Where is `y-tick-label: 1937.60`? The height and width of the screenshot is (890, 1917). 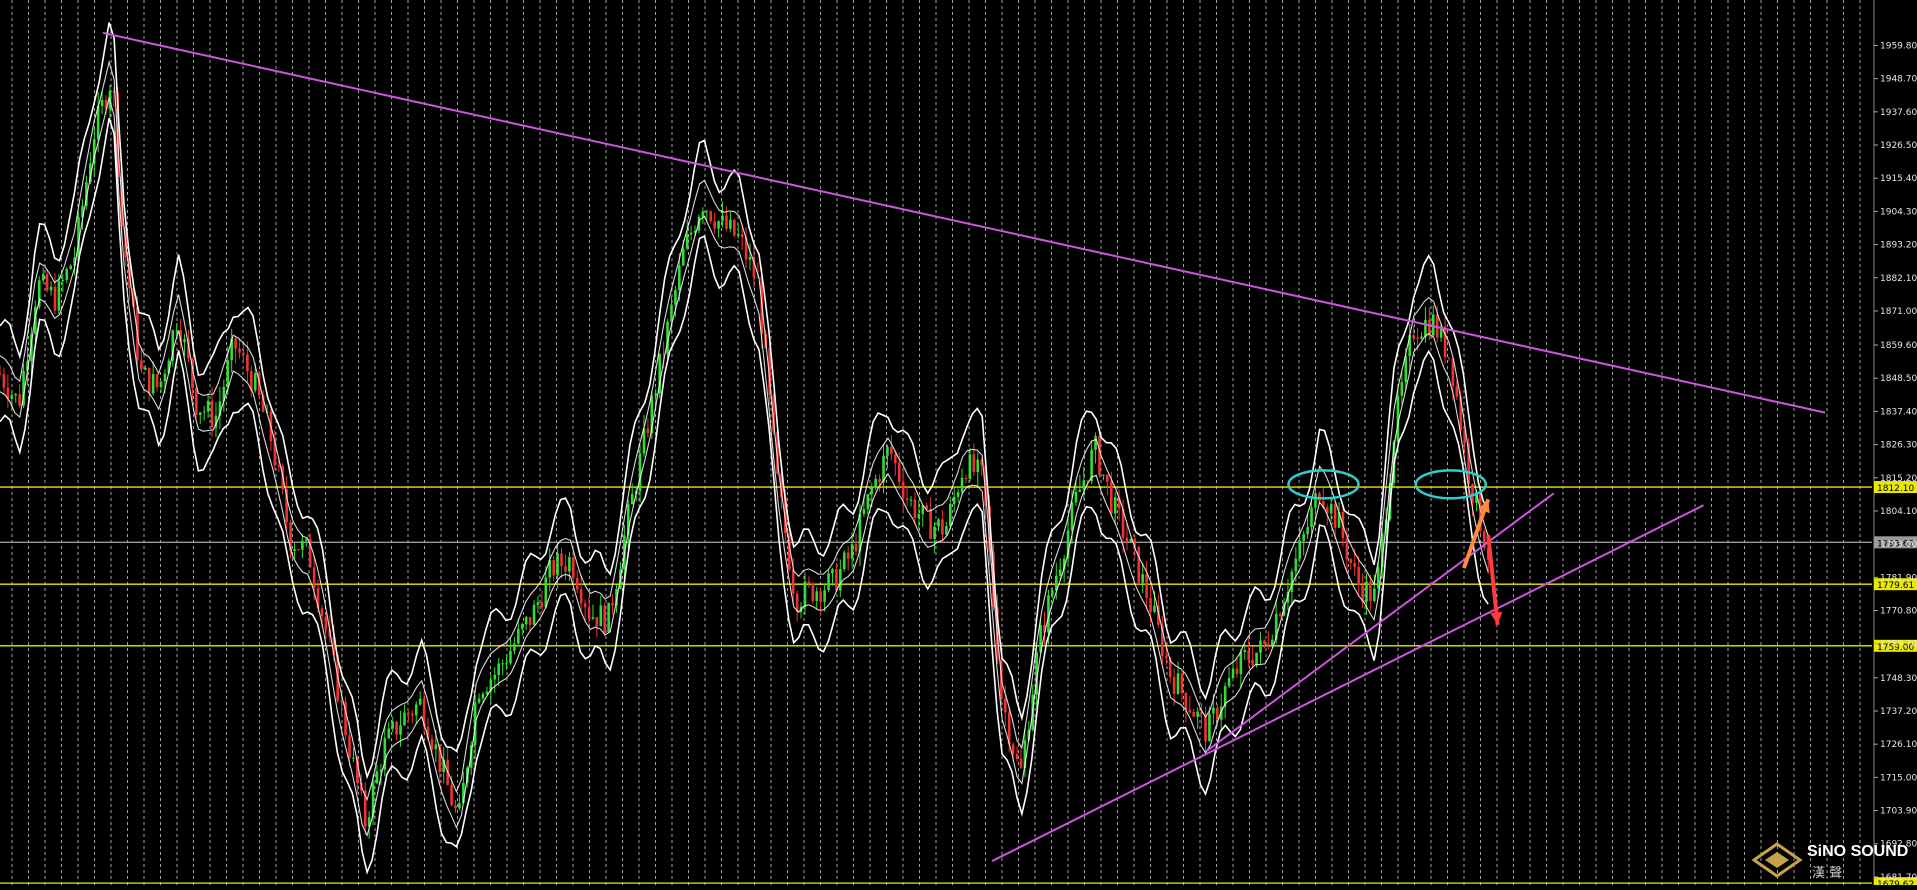
y-tick-label: 1937.60 is located at coordinates (1898, 113).